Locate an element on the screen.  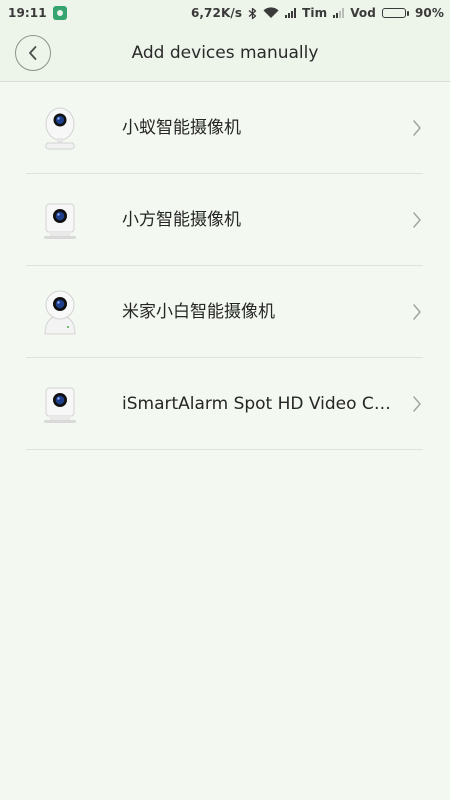
ptz-camera-icon is located at coordinates (60, 312).